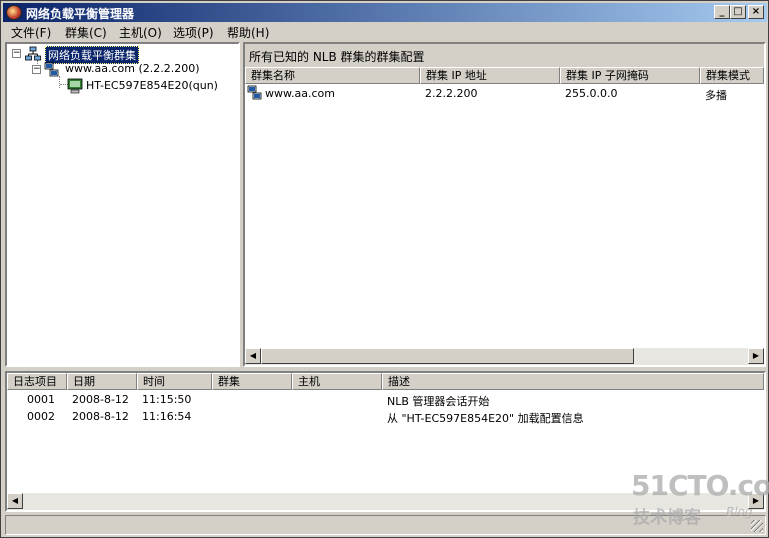 Image resolution: width=769 pixels, height=538 pixels. Describe the element at coordinates (140, 32) in the screenshot. I see `menu-host: 主机(O)` at that location.